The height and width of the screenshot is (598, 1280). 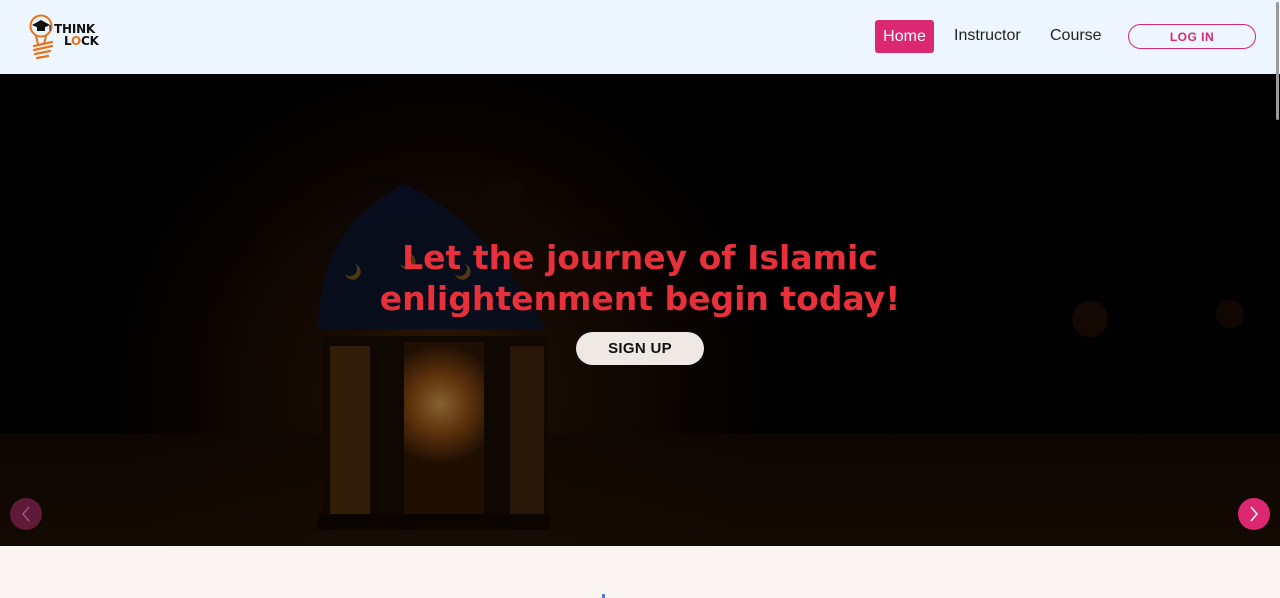 I want to click on site-header: THINK LOCK Home Instructor Course LOG IN, so click(x=640, y=37).